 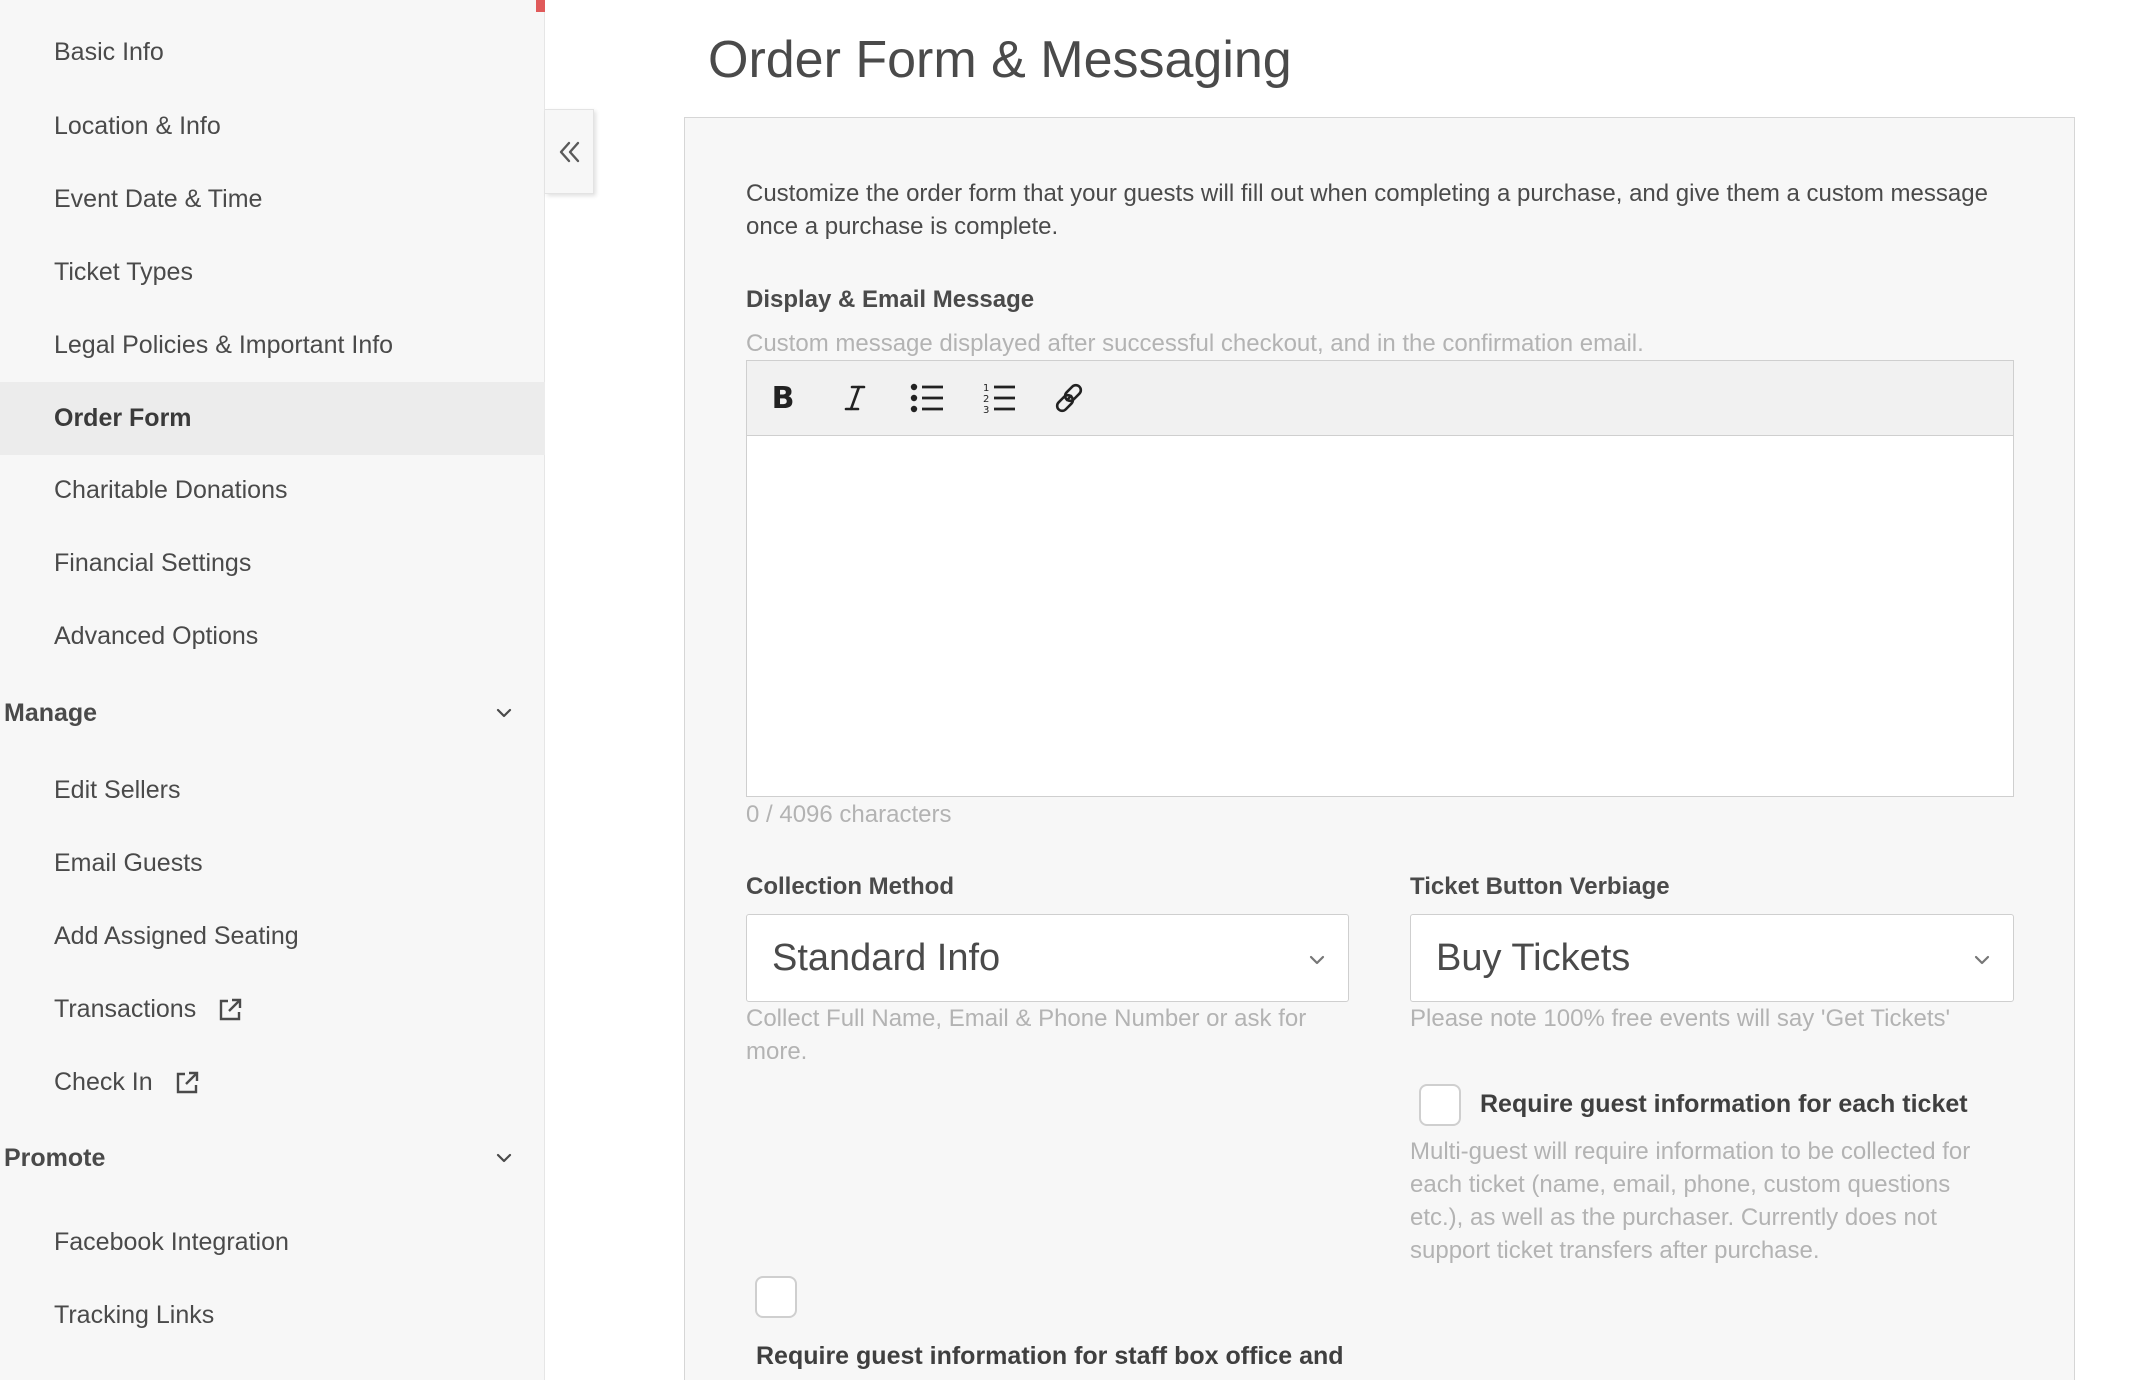 I want to click on numbered-list-button: 123, so click(x=999, y=398).